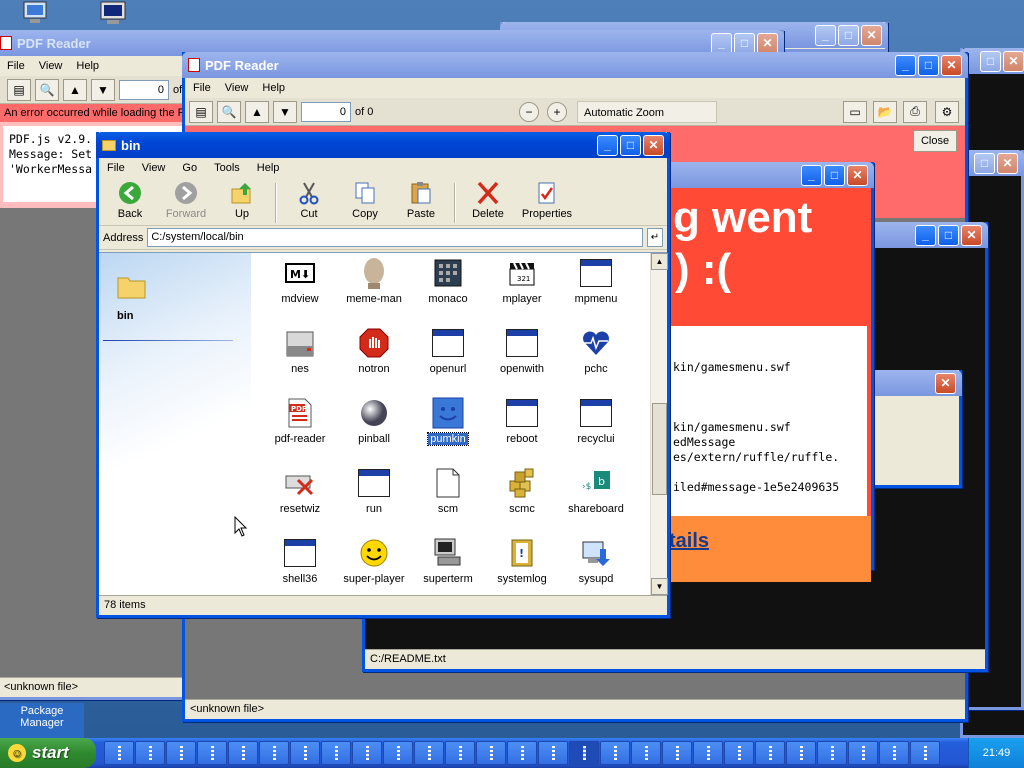  I want to click on file-item-scmc: scmc, so click(522, 491).